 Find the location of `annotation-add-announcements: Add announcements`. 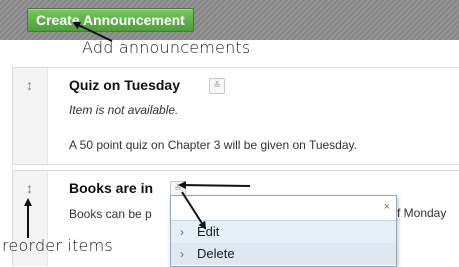

annotation-add-announcements: Add announcements is located at coordinates (166, 47).